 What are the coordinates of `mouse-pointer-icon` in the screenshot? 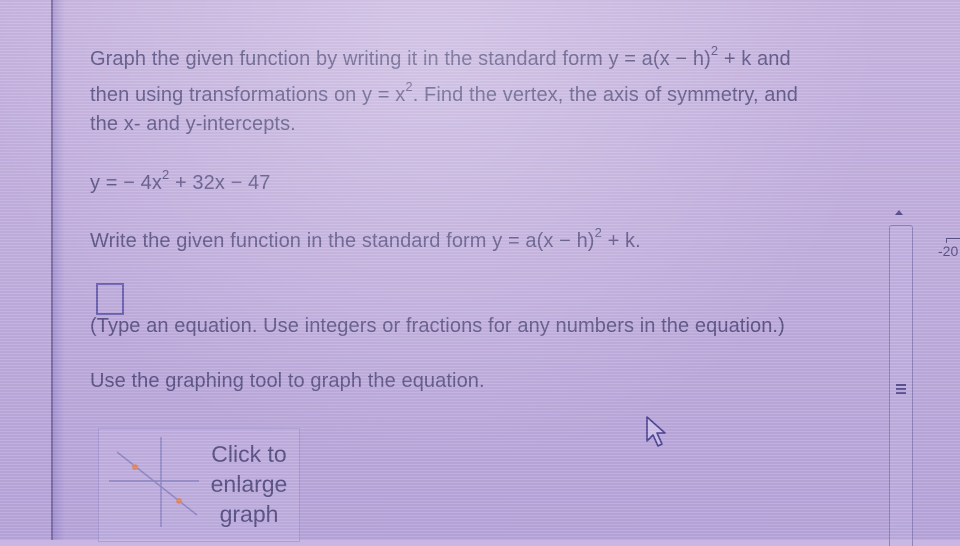 It's located at (656, 431).